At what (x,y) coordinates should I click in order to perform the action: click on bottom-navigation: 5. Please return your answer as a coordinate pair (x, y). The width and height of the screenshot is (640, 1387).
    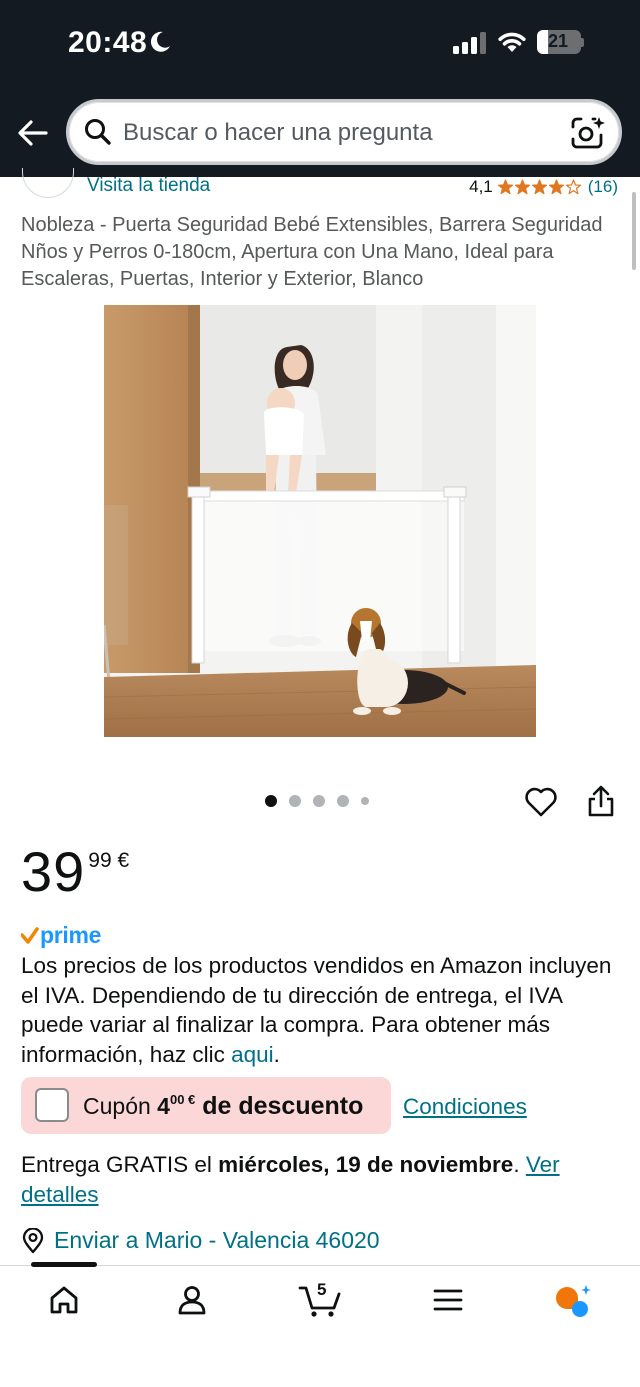
    Looking at the image, I should click on (320, 1324).